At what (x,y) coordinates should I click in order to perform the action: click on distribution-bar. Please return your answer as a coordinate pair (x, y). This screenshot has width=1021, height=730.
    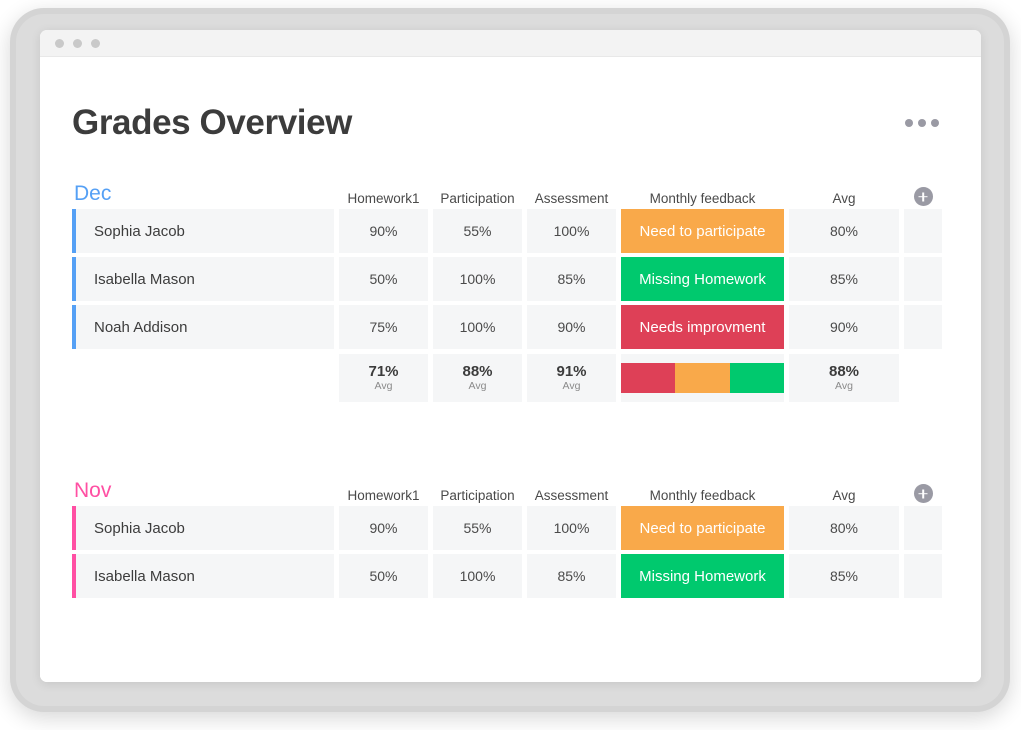
    Looking at the image, I should click on (702, 378).